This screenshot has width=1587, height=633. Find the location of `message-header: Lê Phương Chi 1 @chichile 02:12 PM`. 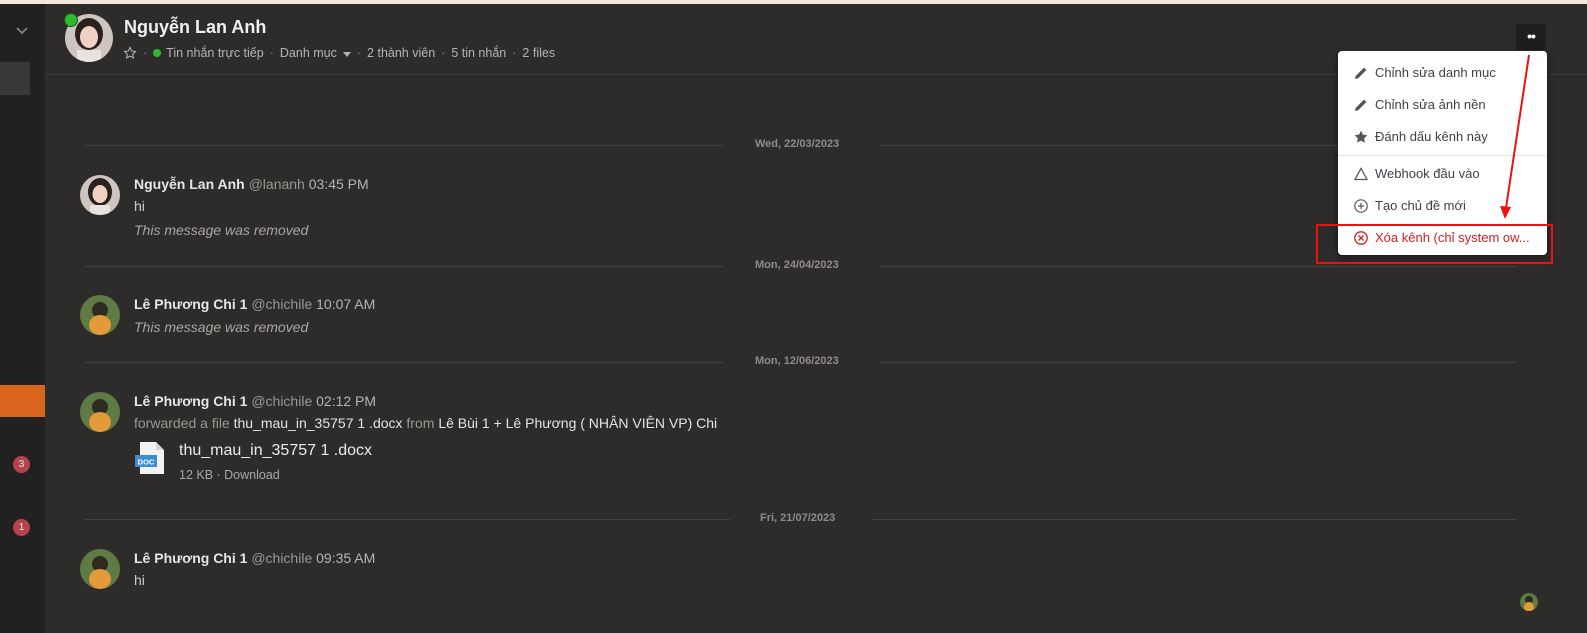

message-header: Lê Phương Chi 1 @chichile 02:12 PM is located at coordinates (255, 401).